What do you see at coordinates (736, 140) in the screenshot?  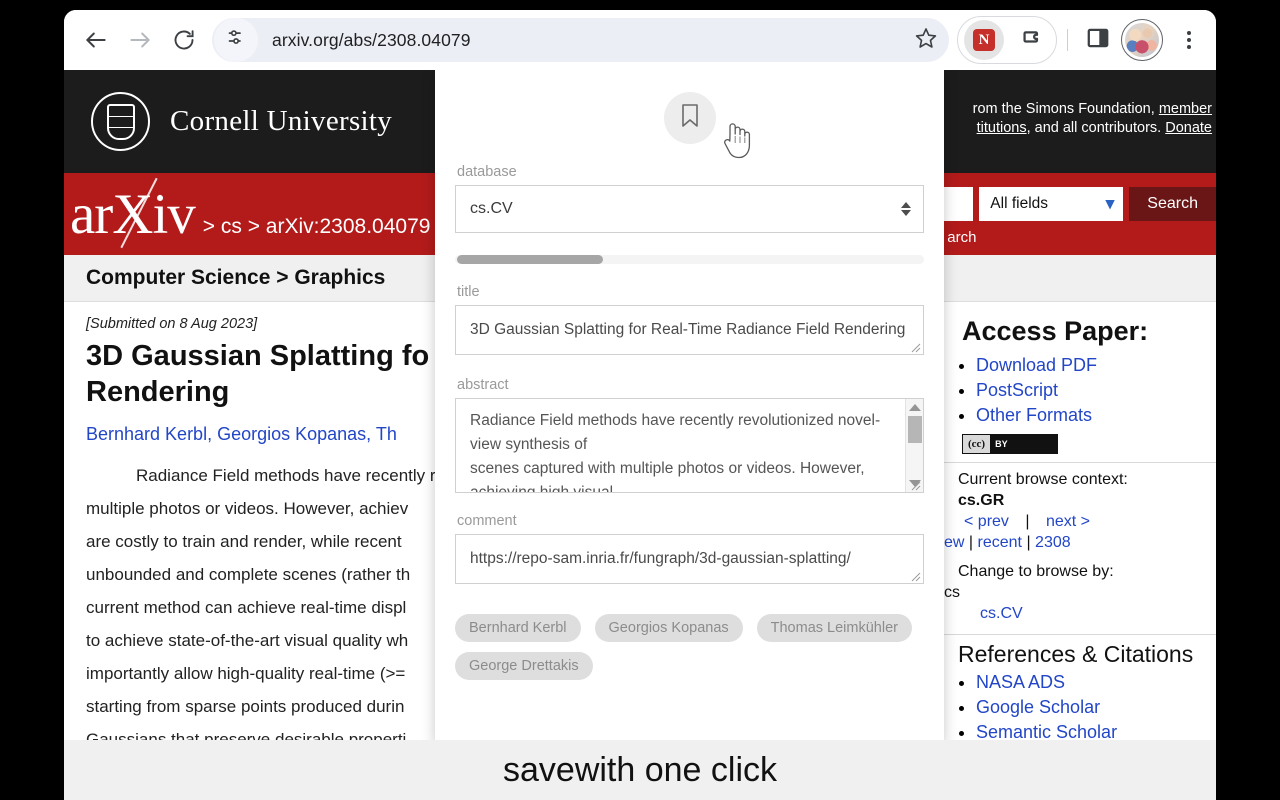 I see `hand-pointer-cursor` at bounding box center [736, 140].